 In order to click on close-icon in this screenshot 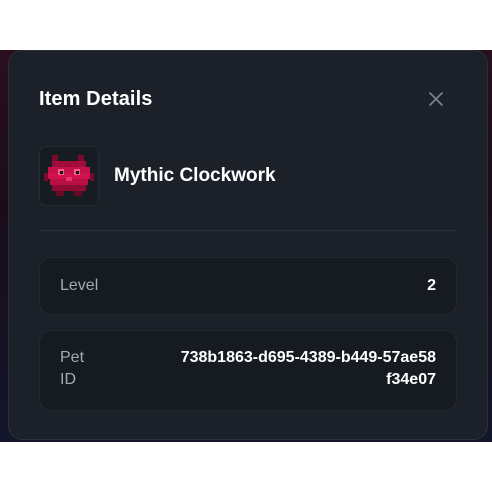, I will do `click(436, 99)`.